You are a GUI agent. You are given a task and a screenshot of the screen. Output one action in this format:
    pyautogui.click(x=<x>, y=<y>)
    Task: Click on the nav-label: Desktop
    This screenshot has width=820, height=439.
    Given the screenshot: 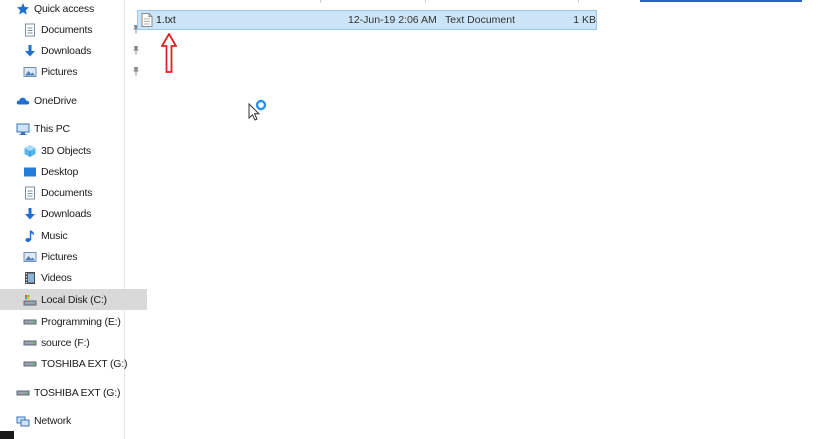 What is the action you would take?
    pyautogui.click(x=60, y=171)
    